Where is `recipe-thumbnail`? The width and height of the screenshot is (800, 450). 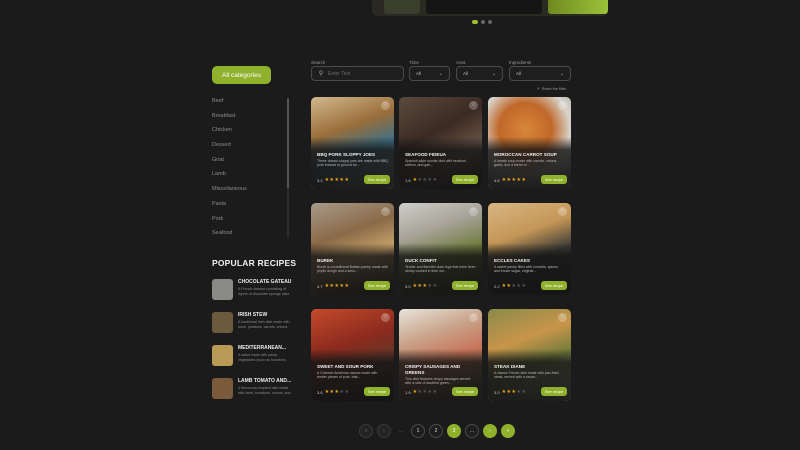 recipe-thumbnail is located at coordinates (222, 322).